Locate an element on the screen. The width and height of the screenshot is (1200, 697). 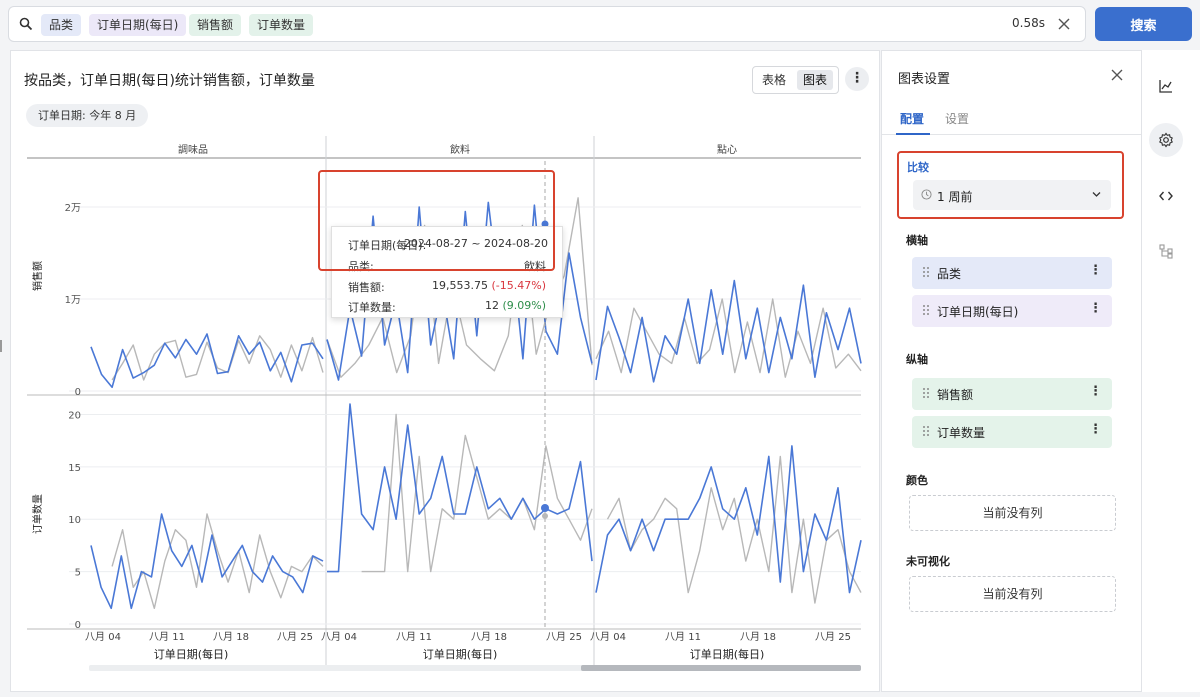
compare-section: 比较 1 周前 is located at coordinates (1010, 185).